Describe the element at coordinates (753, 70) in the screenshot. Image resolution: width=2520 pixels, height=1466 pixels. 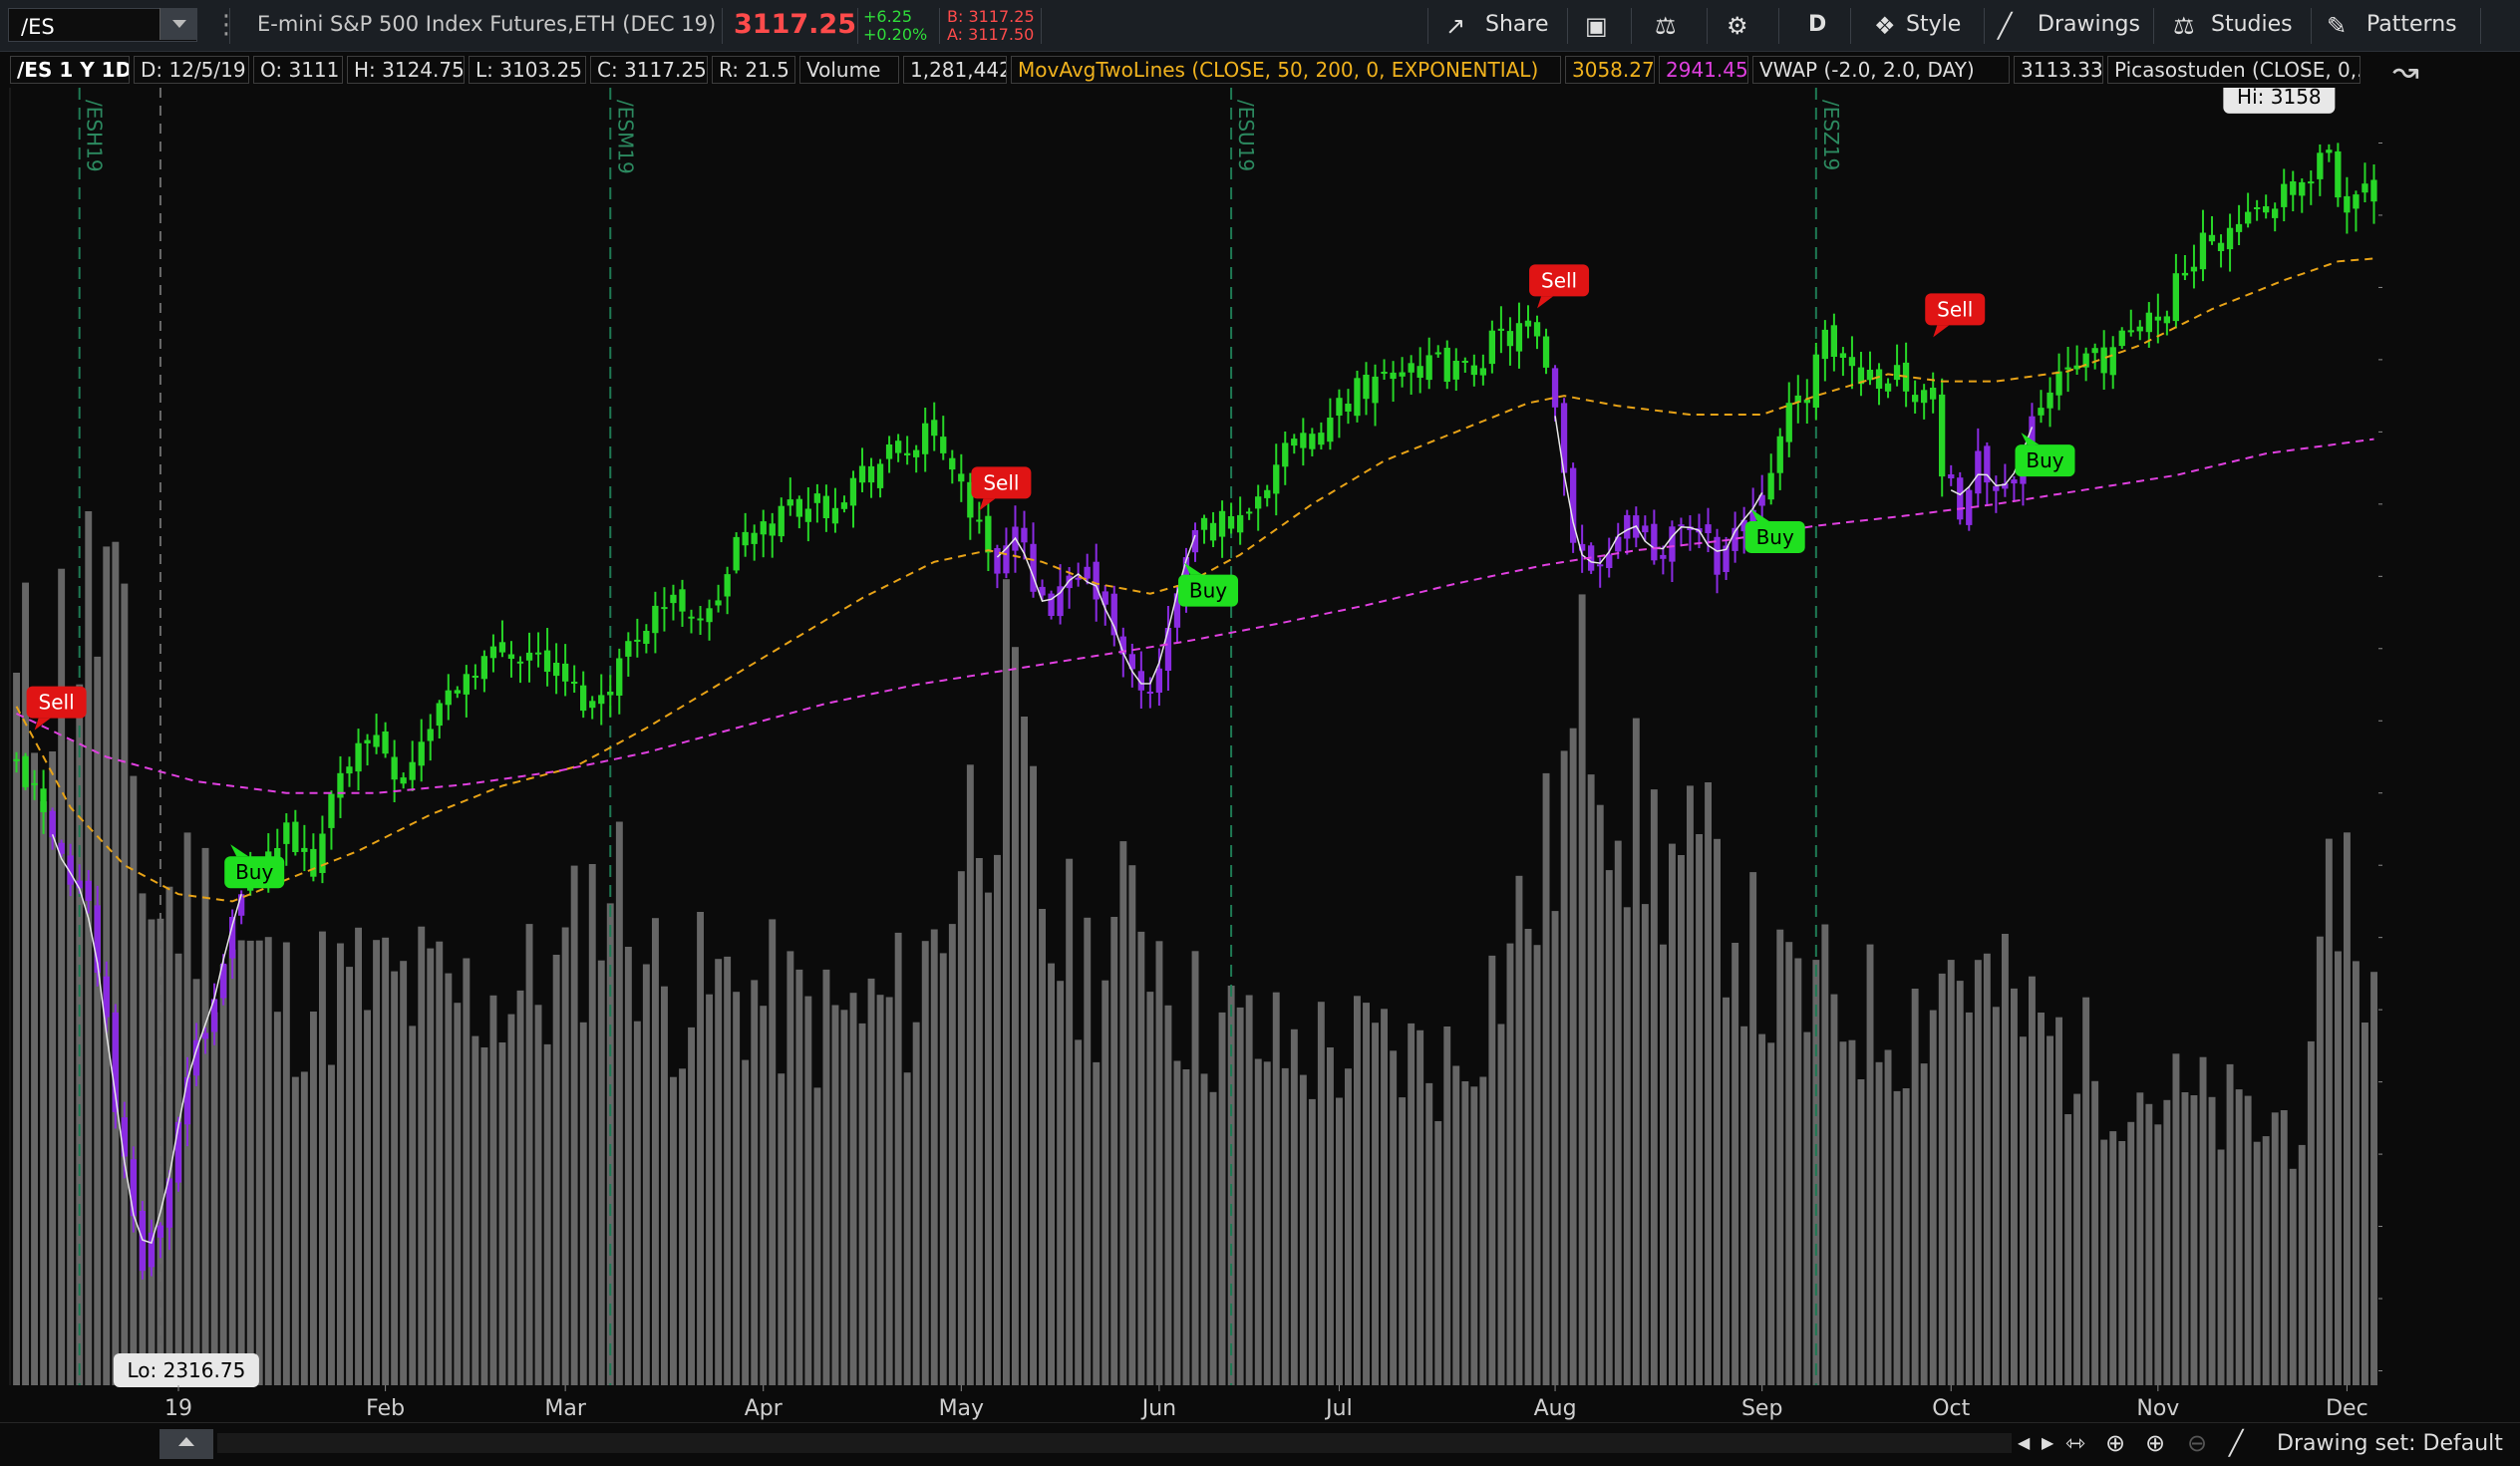
I see `range-value: R: 21.5` at that location.